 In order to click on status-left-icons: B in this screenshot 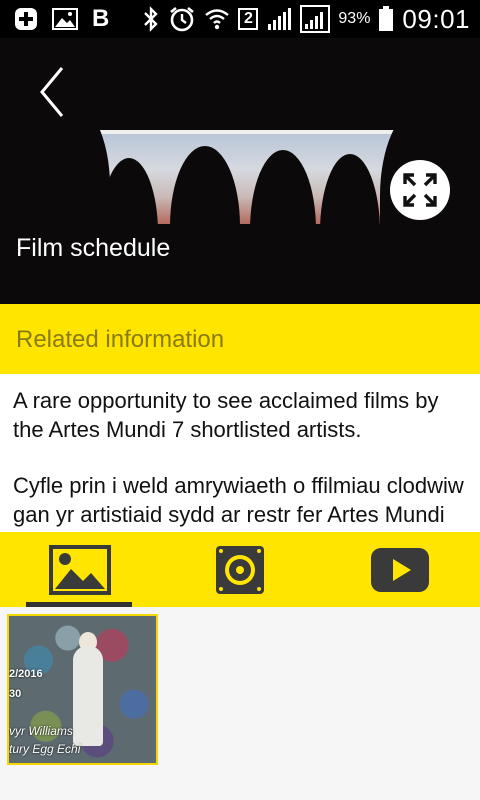, I will do `click(61, 19)`.